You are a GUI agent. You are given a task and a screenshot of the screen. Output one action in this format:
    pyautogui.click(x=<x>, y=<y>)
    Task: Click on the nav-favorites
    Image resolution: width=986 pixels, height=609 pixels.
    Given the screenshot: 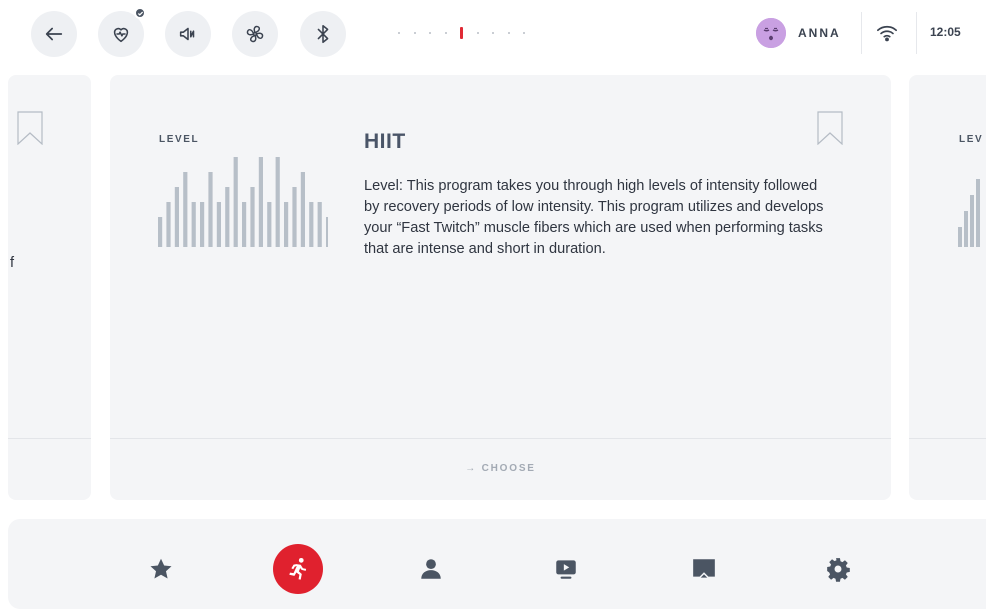 What is the action you would take?
    pyautogui.click(x=161, y=569)
    